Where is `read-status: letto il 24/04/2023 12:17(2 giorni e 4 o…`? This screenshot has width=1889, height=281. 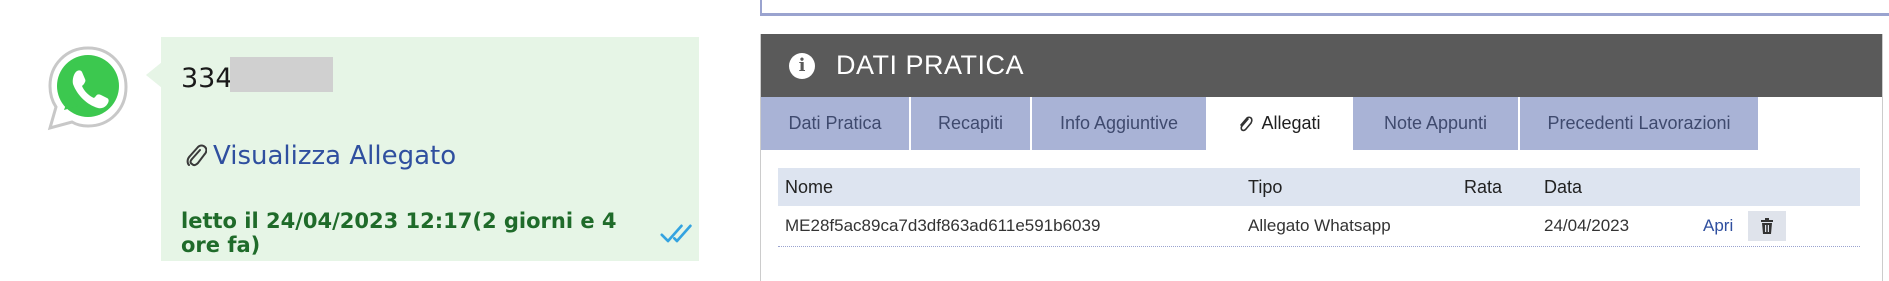 read-status: letto il 24/04/2023 12:17(2 giorni e 4 o… is located at coordinates (440, 233).